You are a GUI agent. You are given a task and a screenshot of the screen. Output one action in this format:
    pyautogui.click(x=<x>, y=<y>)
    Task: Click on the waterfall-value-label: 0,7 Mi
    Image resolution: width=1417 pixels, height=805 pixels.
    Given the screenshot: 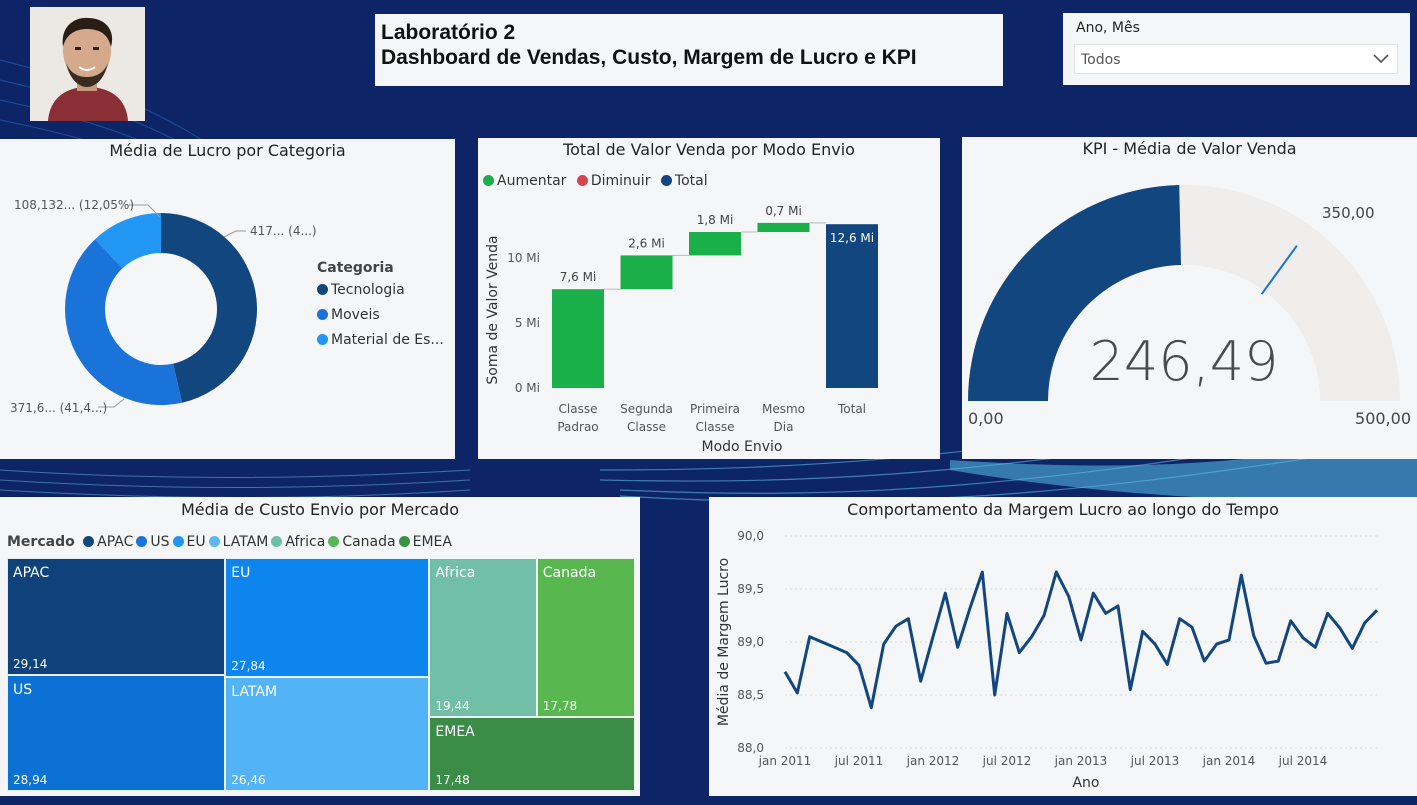 What is the action you would take?
    pyautogui.click(x=783, y=211)
    